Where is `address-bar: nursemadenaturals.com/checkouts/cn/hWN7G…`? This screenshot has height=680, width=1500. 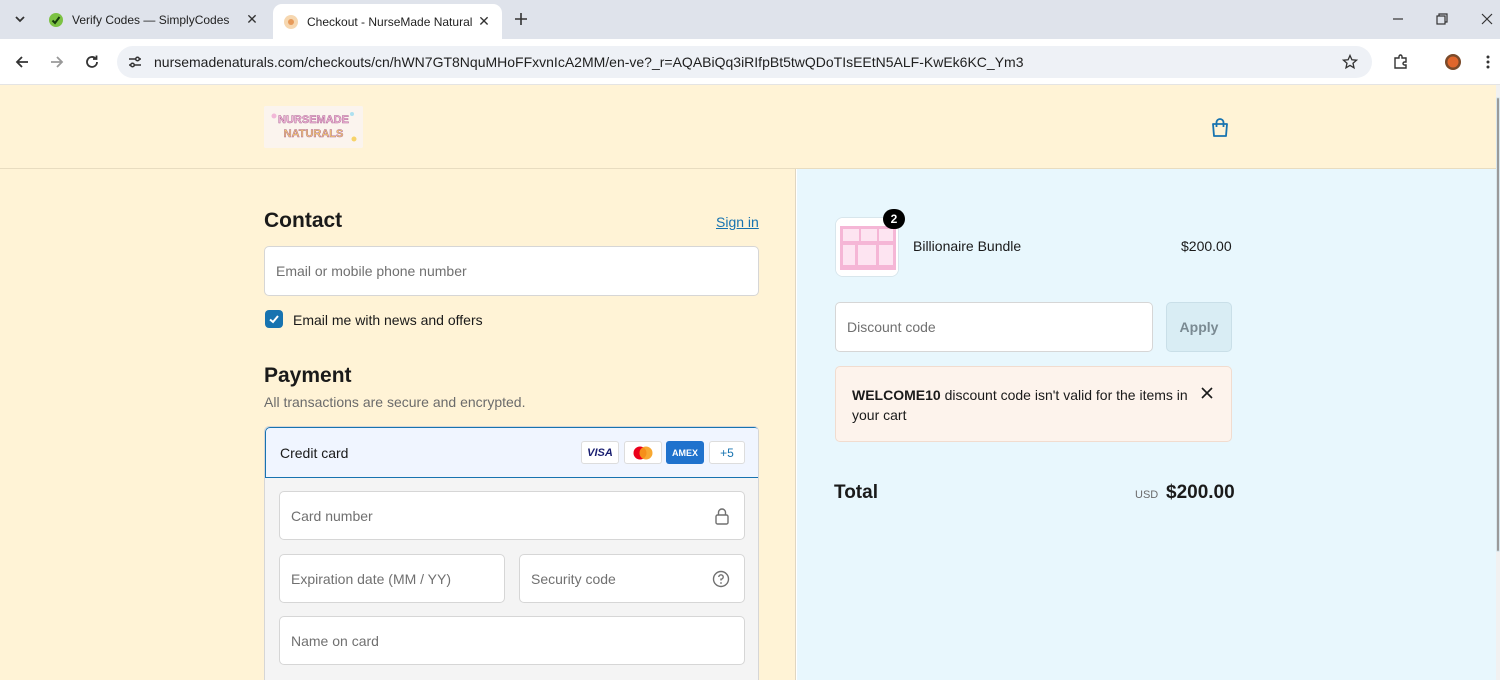
address-bar: nursemadenaturals.com/checkouts/cn/hWN7G… is located at coordinates (744, 62).